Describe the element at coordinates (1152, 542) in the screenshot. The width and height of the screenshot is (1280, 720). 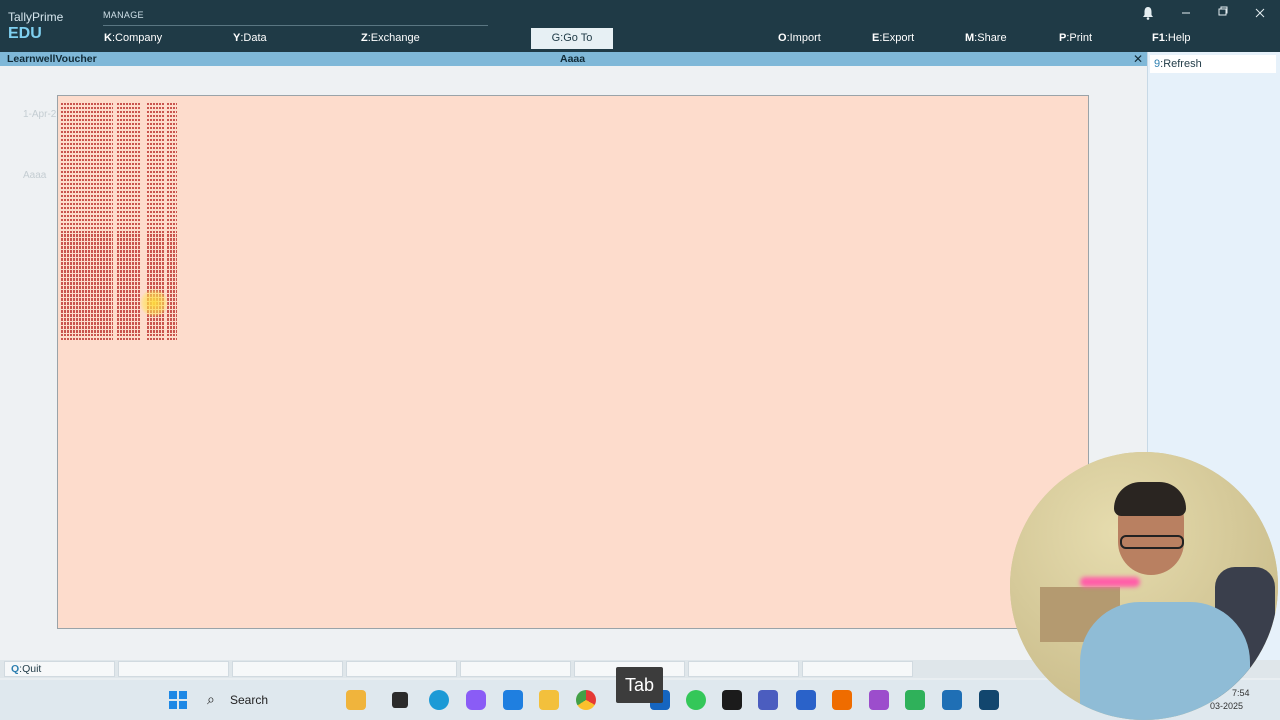
I see `webcam-person-glasses` at that location.